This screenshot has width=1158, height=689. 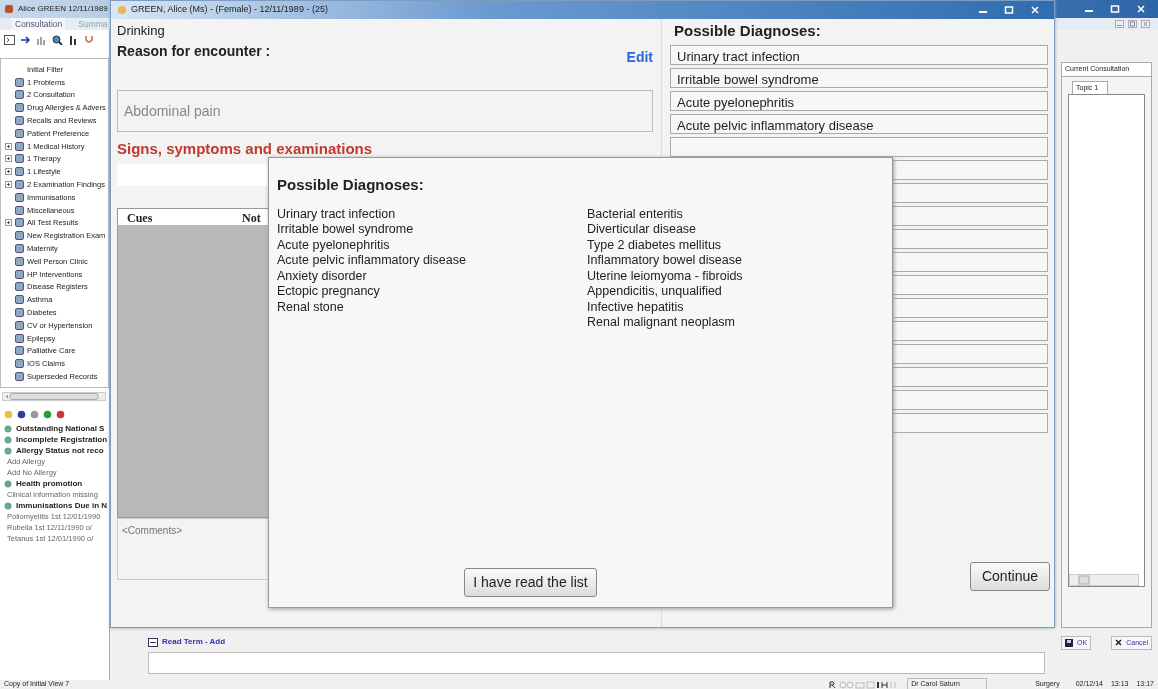 What do you see at coordinates (1119, 24) in the screenshot?
I see `minimize-icon` at bounding box center [1119, 24].